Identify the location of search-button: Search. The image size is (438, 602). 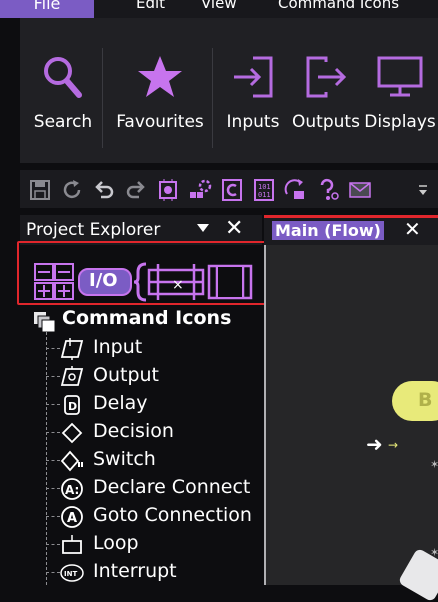
(63, 96).